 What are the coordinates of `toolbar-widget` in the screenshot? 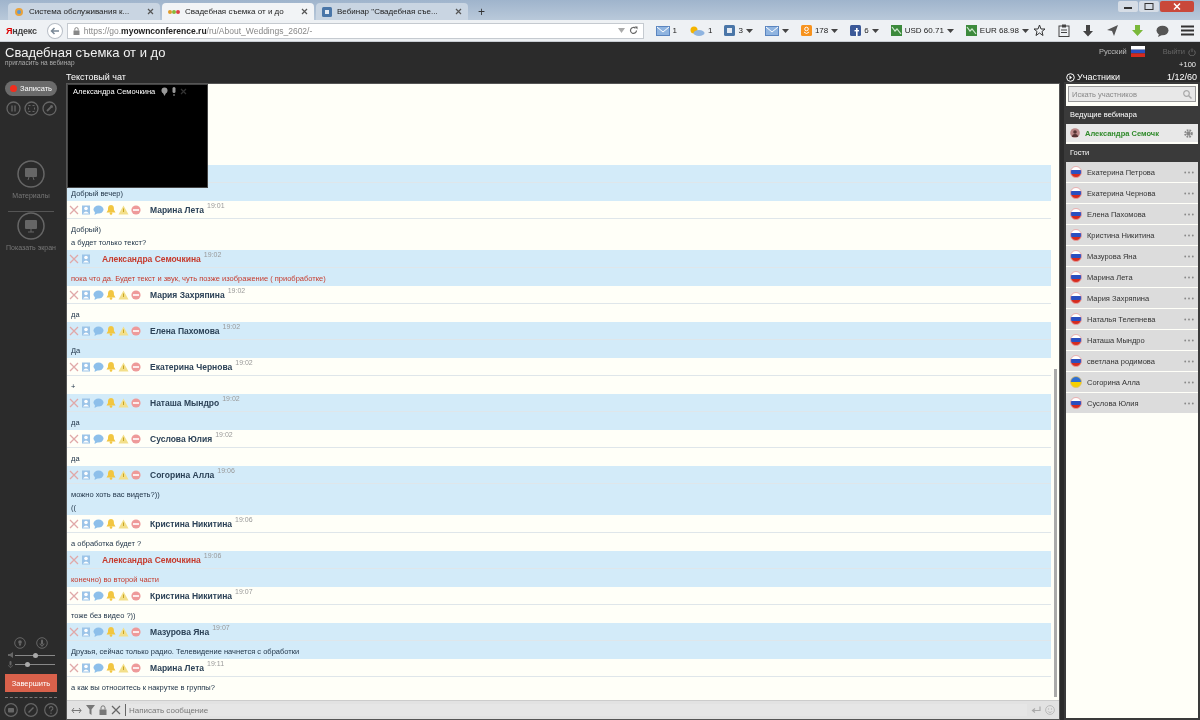 It's located at (776, 30).